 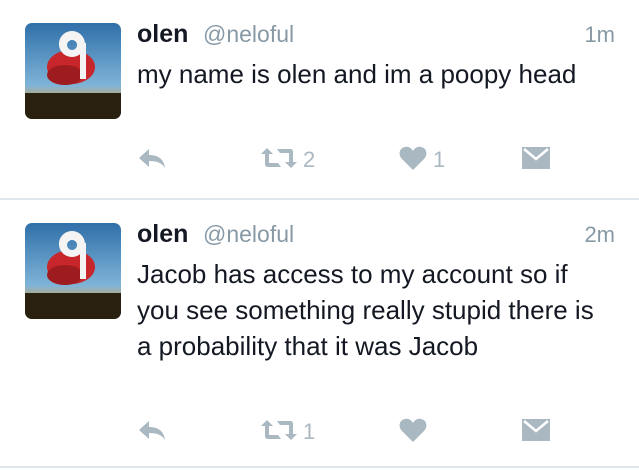 I want to click on retweet-button: 1, so click(x=288, y=432).